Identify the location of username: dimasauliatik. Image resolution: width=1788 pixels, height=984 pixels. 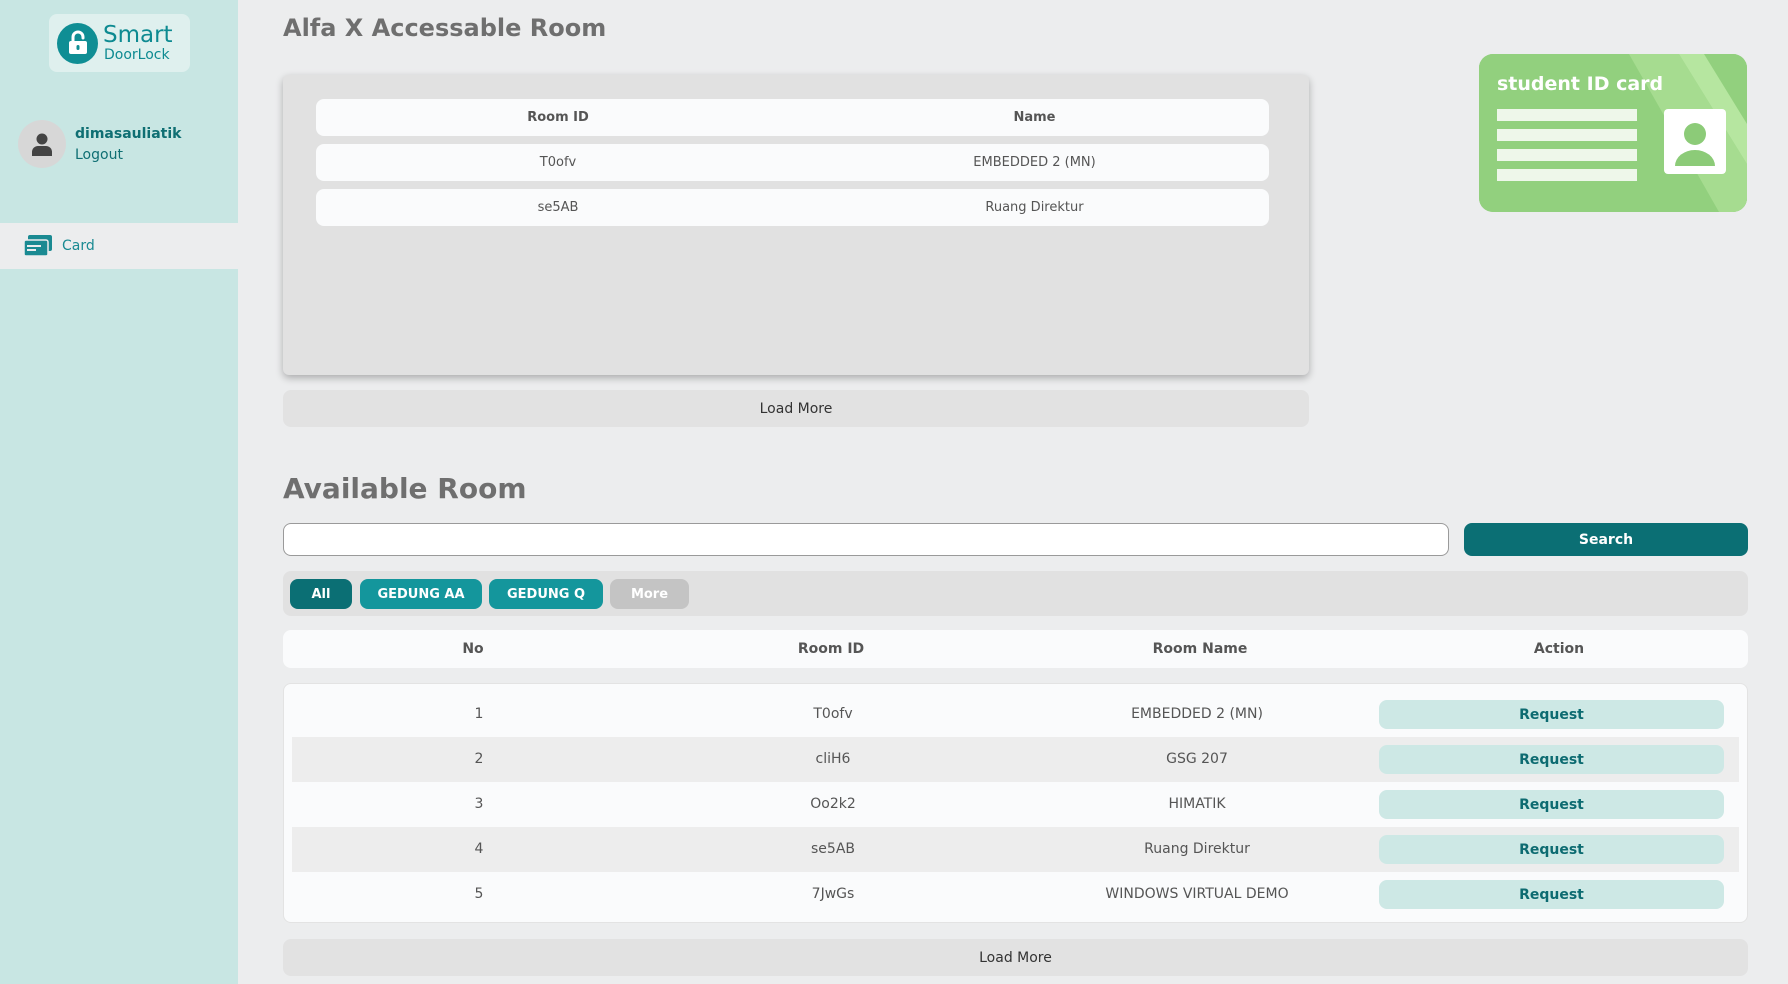
(128, 133).